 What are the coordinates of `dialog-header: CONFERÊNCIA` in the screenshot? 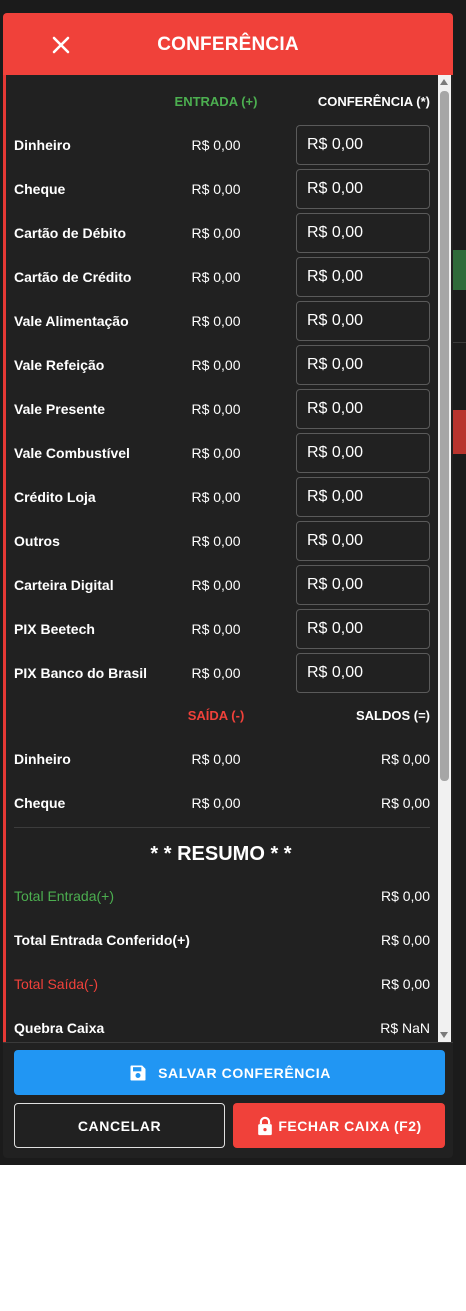 It's located at (228, 44).